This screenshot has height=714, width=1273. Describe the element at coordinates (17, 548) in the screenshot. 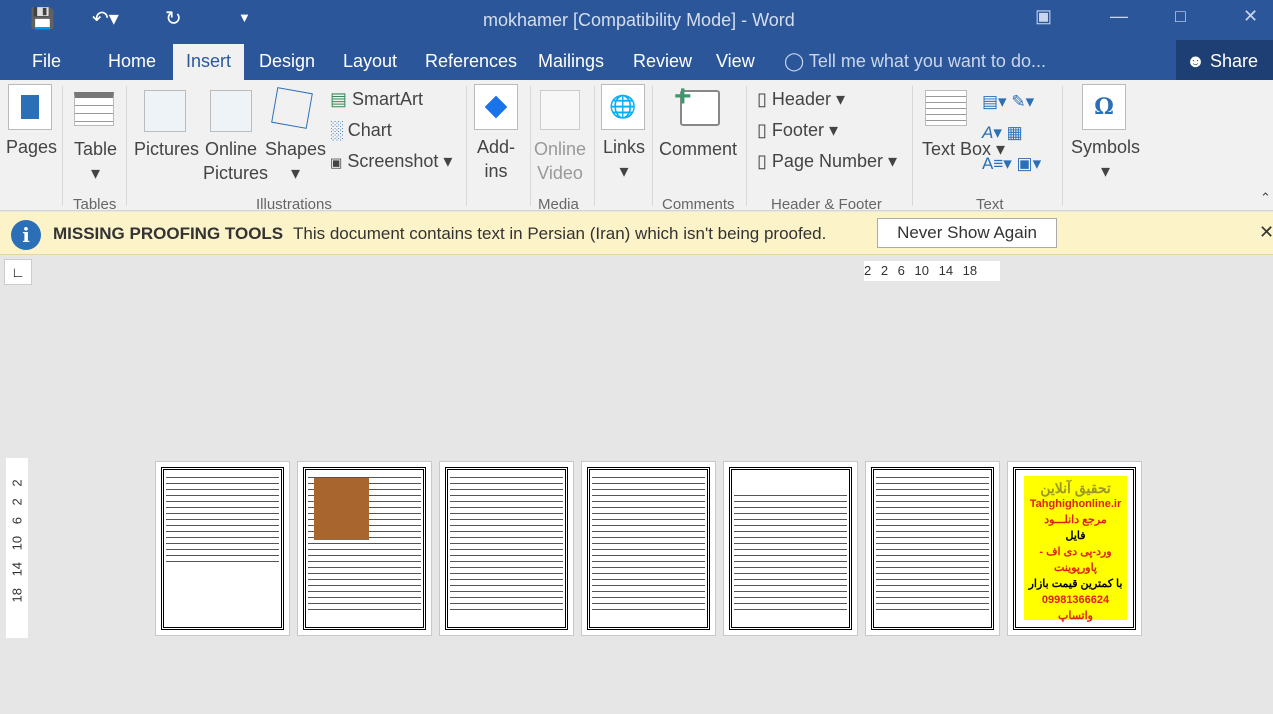

I see `vertical-ruler: 18 14 10 6 2 2` at that location.